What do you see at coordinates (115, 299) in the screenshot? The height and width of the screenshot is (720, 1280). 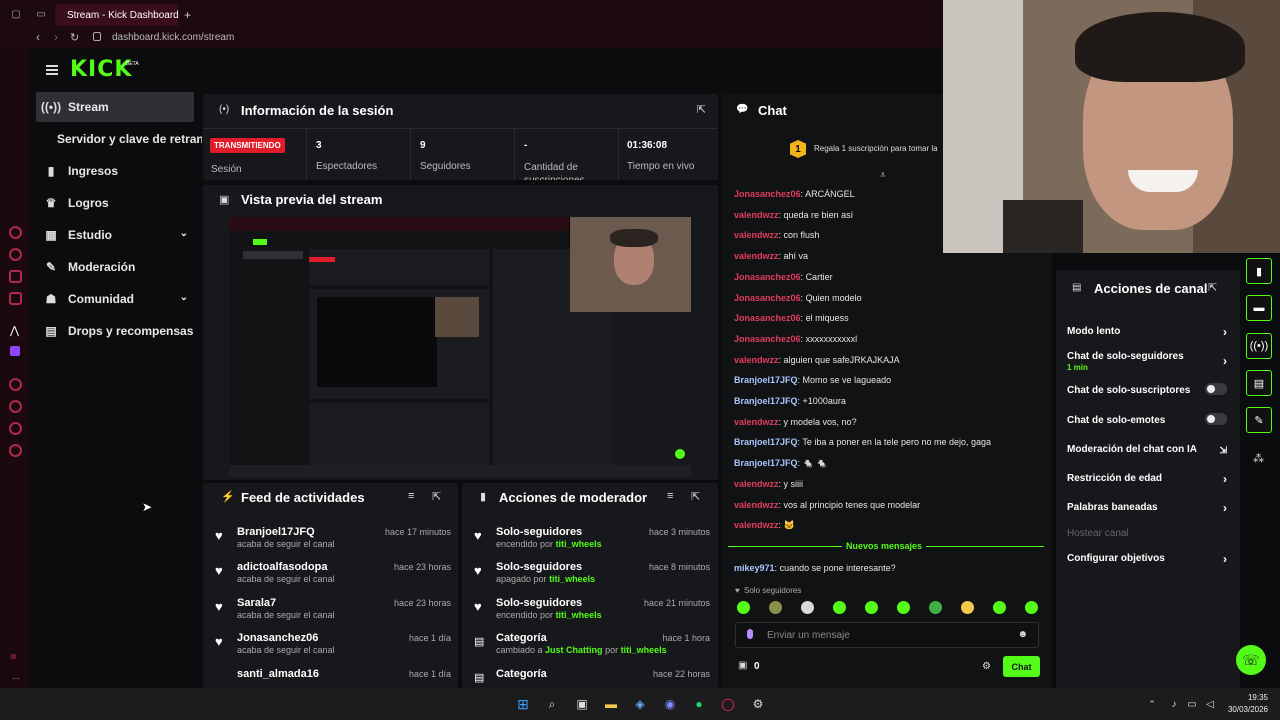 I see `sidebar-item-comunidad: ☗ Comunidad ⌄` at bounding box center [115, 299].